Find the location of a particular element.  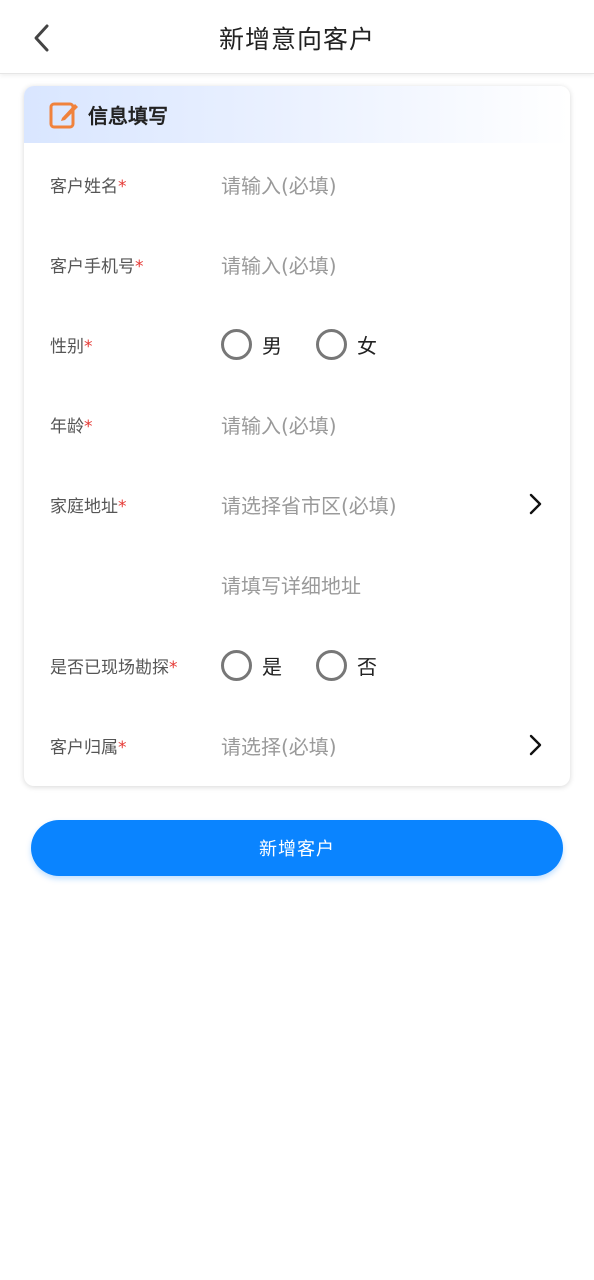

surveyed-no-radio: 否 is located at coordinates (346, 665).